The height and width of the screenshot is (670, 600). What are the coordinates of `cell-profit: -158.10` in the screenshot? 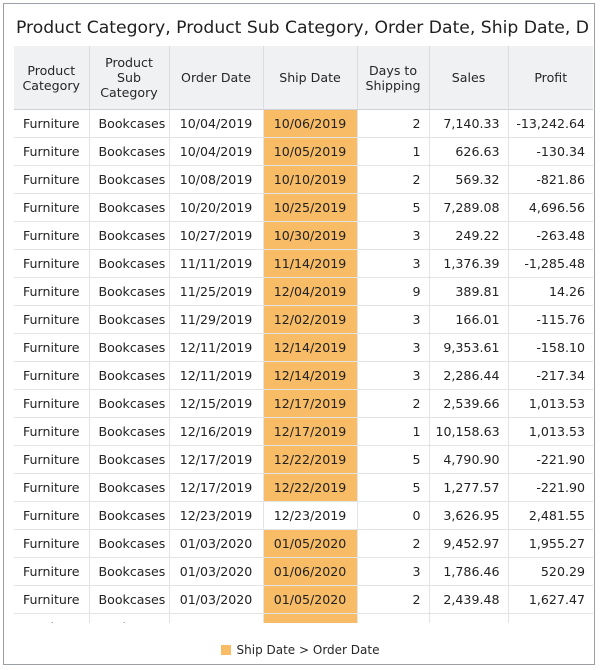 It's located at (550, 347).